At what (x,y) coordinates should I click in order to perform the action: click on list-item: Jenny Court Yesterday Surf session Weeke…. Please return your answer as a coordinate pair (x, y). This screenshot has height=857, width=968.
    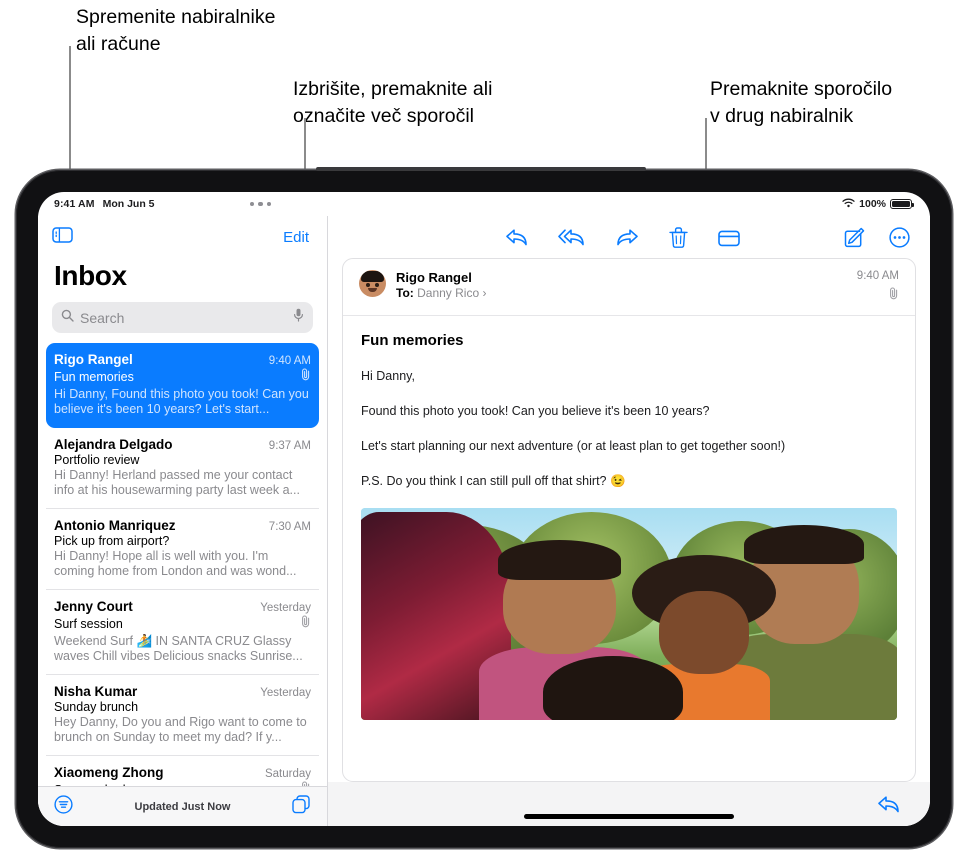
    Looking at the image, I should click on (182, 632).